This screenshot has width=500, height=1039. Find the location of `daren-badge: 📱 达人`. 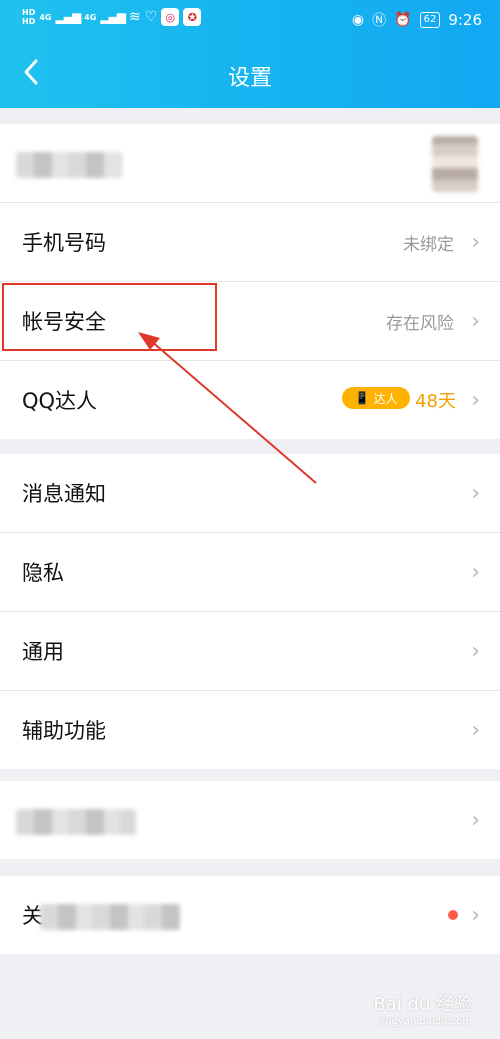

daren-badge: 📱 达人 is located at coordinates (376, 398).